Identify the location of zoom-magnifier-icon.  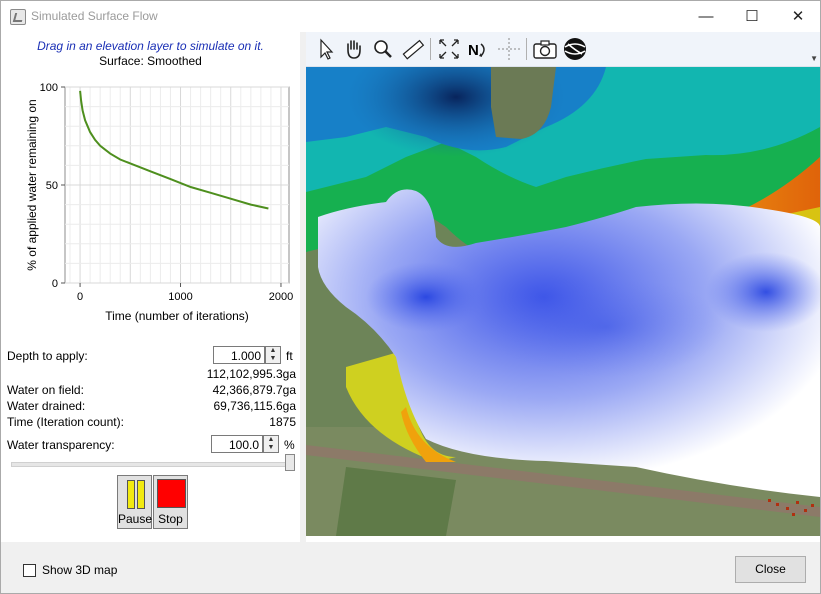
(383, 49).